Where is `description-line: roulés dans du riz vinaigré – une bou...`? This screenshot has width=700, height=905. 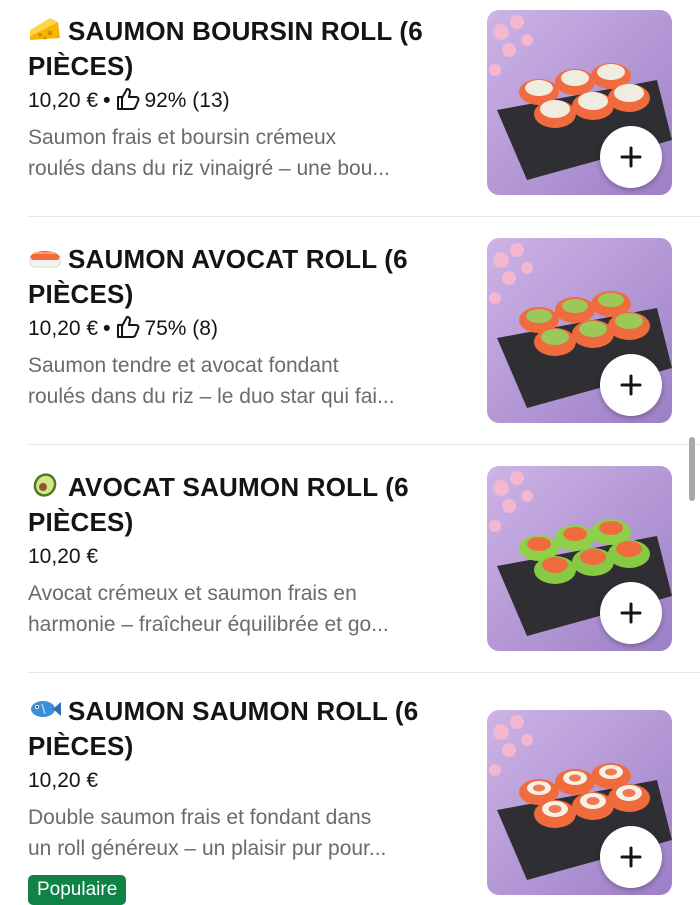
description-line: roulés dans du riz vinaigré – une bou... is located at coordinates (209, 168).